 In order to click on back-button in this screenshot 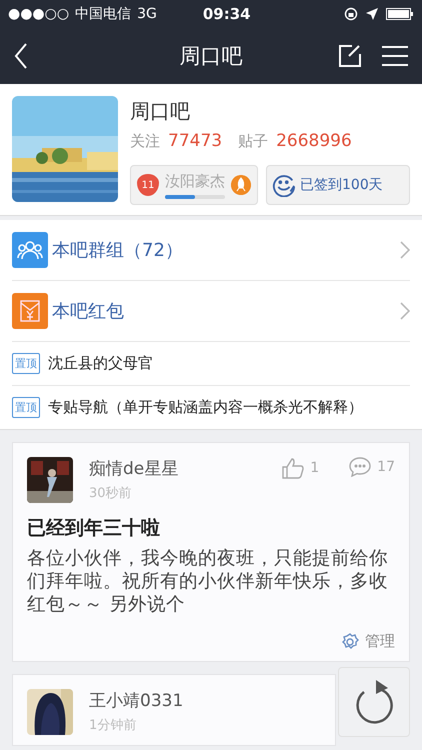, I will do `click(21, 56)`.